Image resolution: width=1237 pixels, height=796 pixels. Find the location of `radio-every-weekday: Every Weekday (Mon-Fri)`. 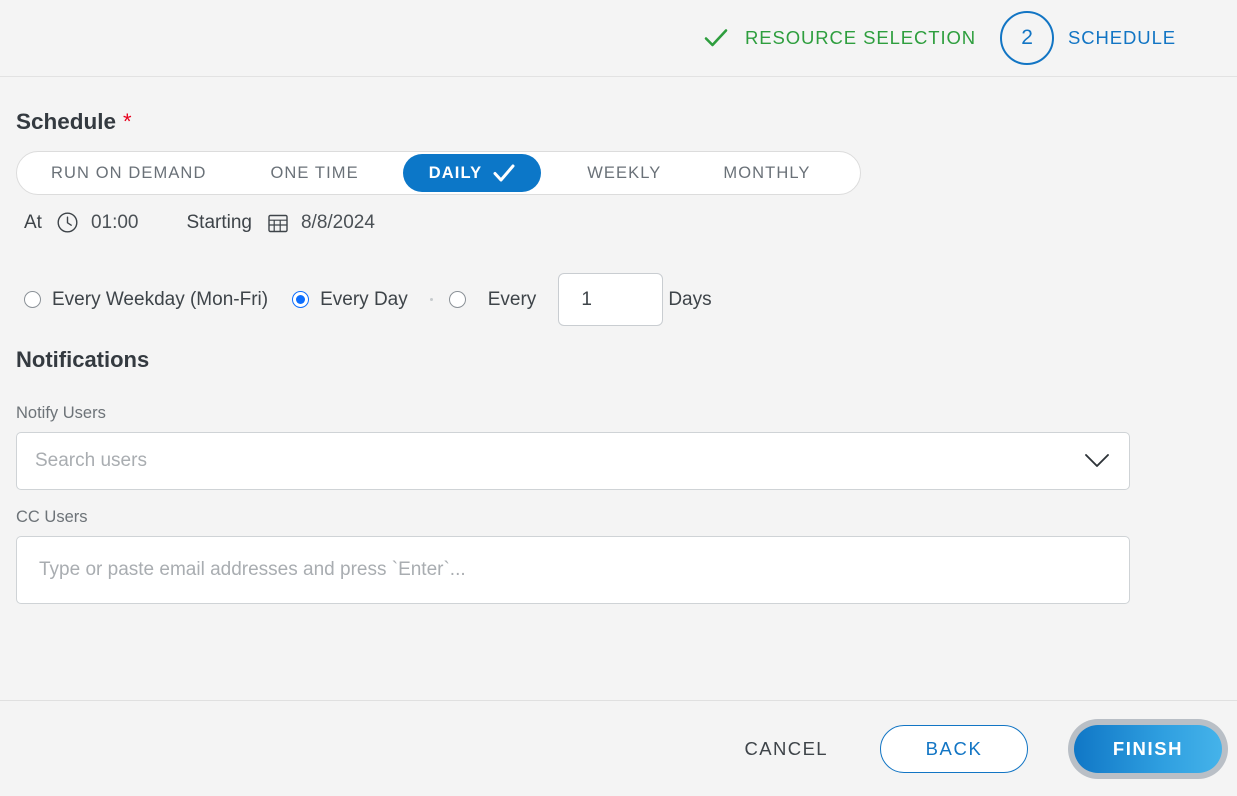

radio-every-weekday: Every Weekday (Mon-Fri) is located at coordinates (146, 300).